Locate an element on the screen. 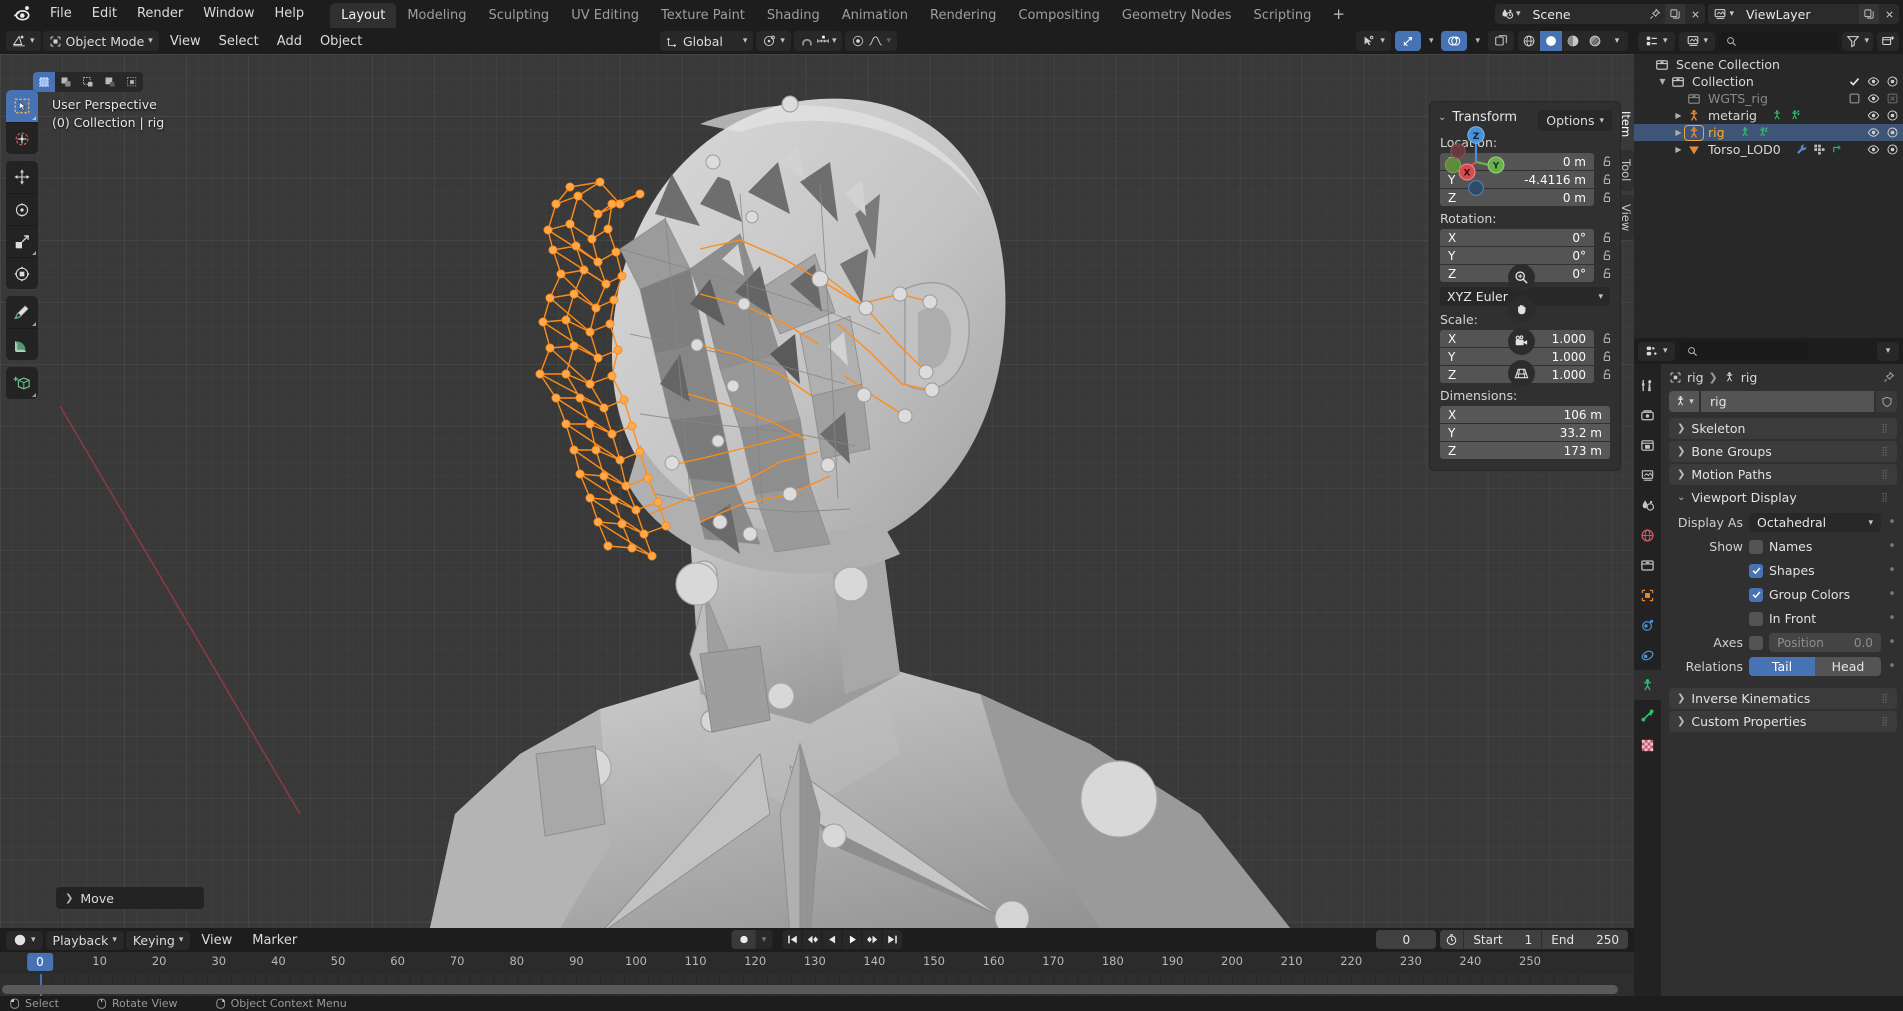  pan-hand-icon is located at coordinates (1521, 309).